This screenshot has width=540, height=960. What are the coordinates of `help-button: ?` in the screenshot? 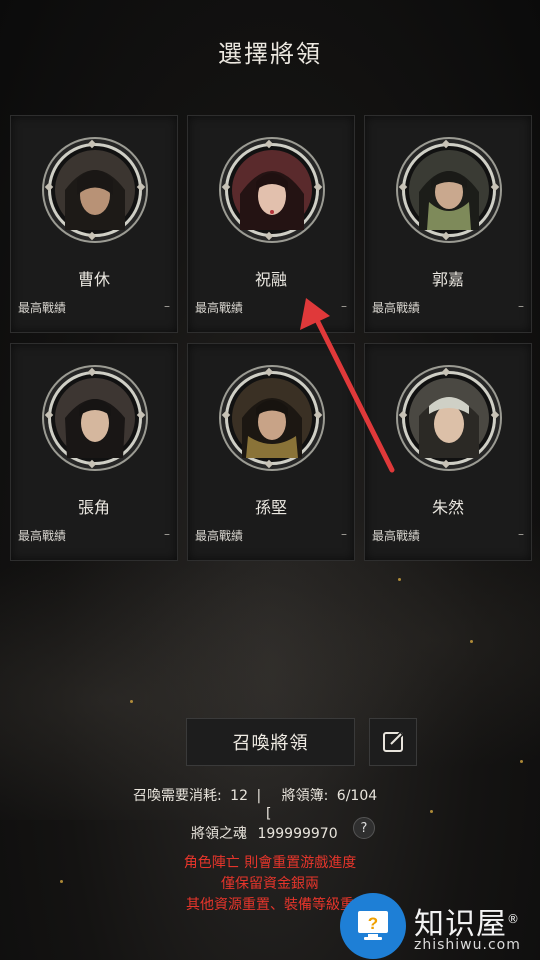 It's located at (364, 828).